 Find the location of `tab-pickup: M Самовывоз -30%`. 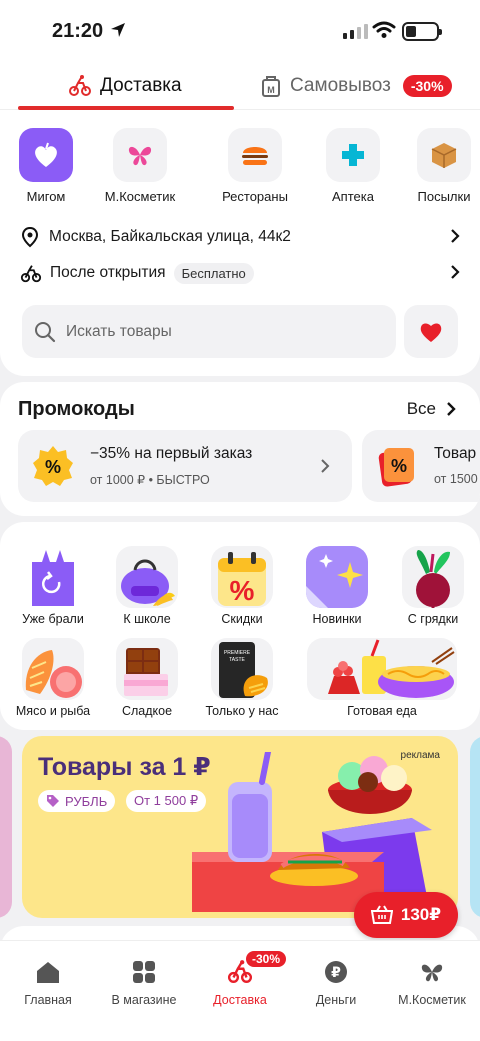

tab-pickup: M Самовывоз -30% is located at coordinates (356, 86).